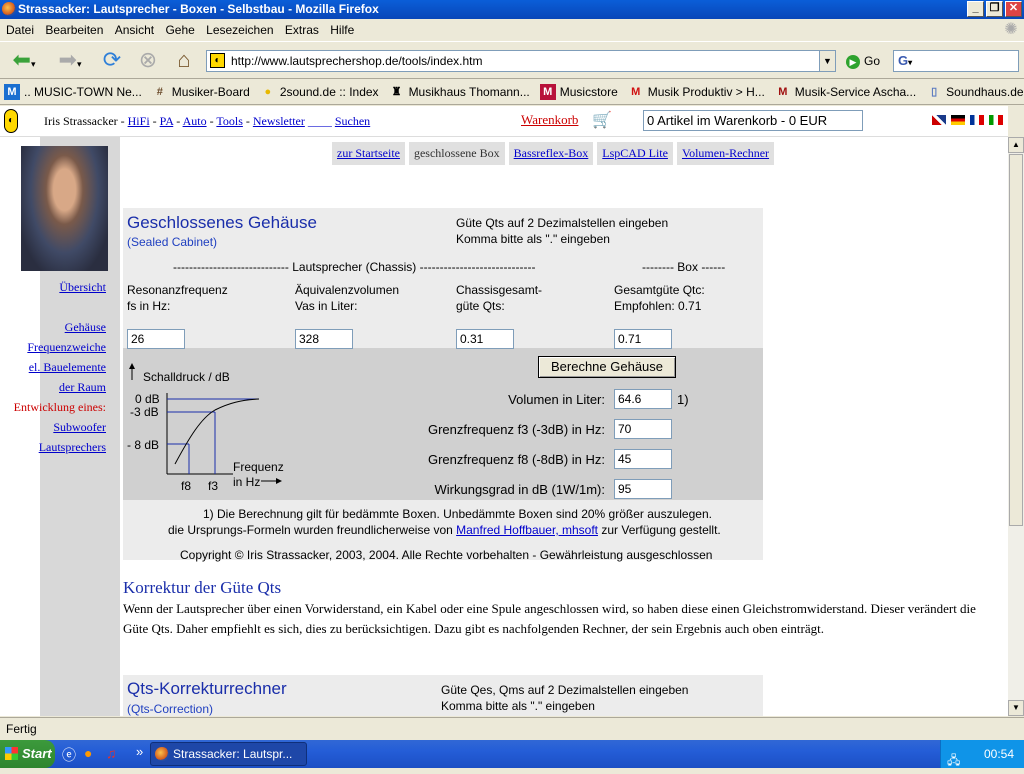  What do you see at coordinates (69, 755) in the screenshot?
I see `ie-icon: ⓔ` at bounding box center [69, 755].